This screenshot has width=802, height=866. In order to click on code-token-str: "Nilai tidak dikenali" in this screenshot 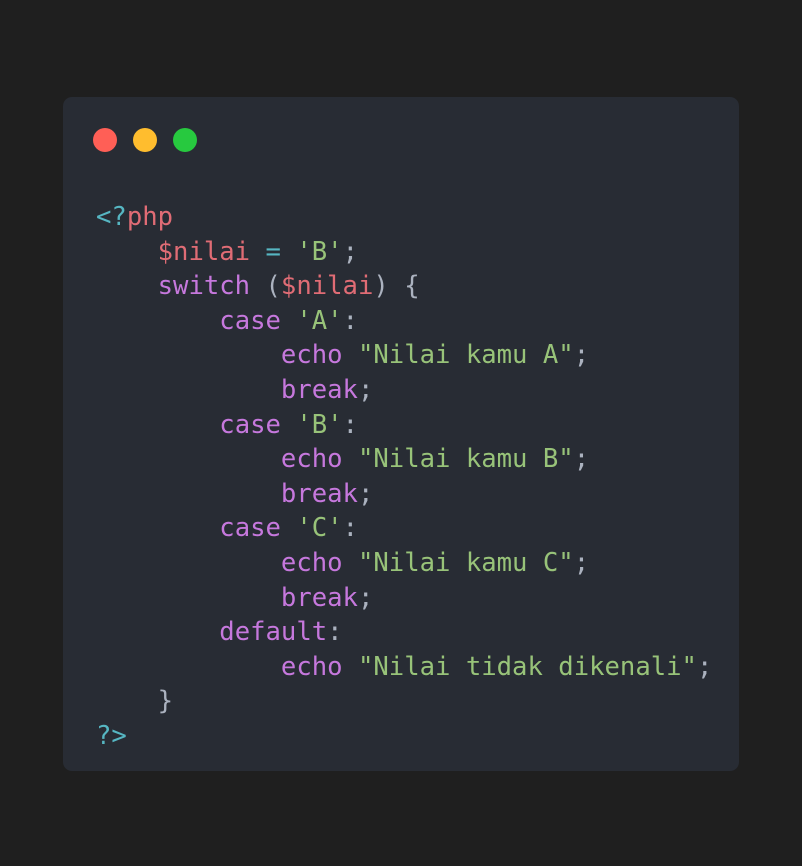, I will do `click(527, 666)`.